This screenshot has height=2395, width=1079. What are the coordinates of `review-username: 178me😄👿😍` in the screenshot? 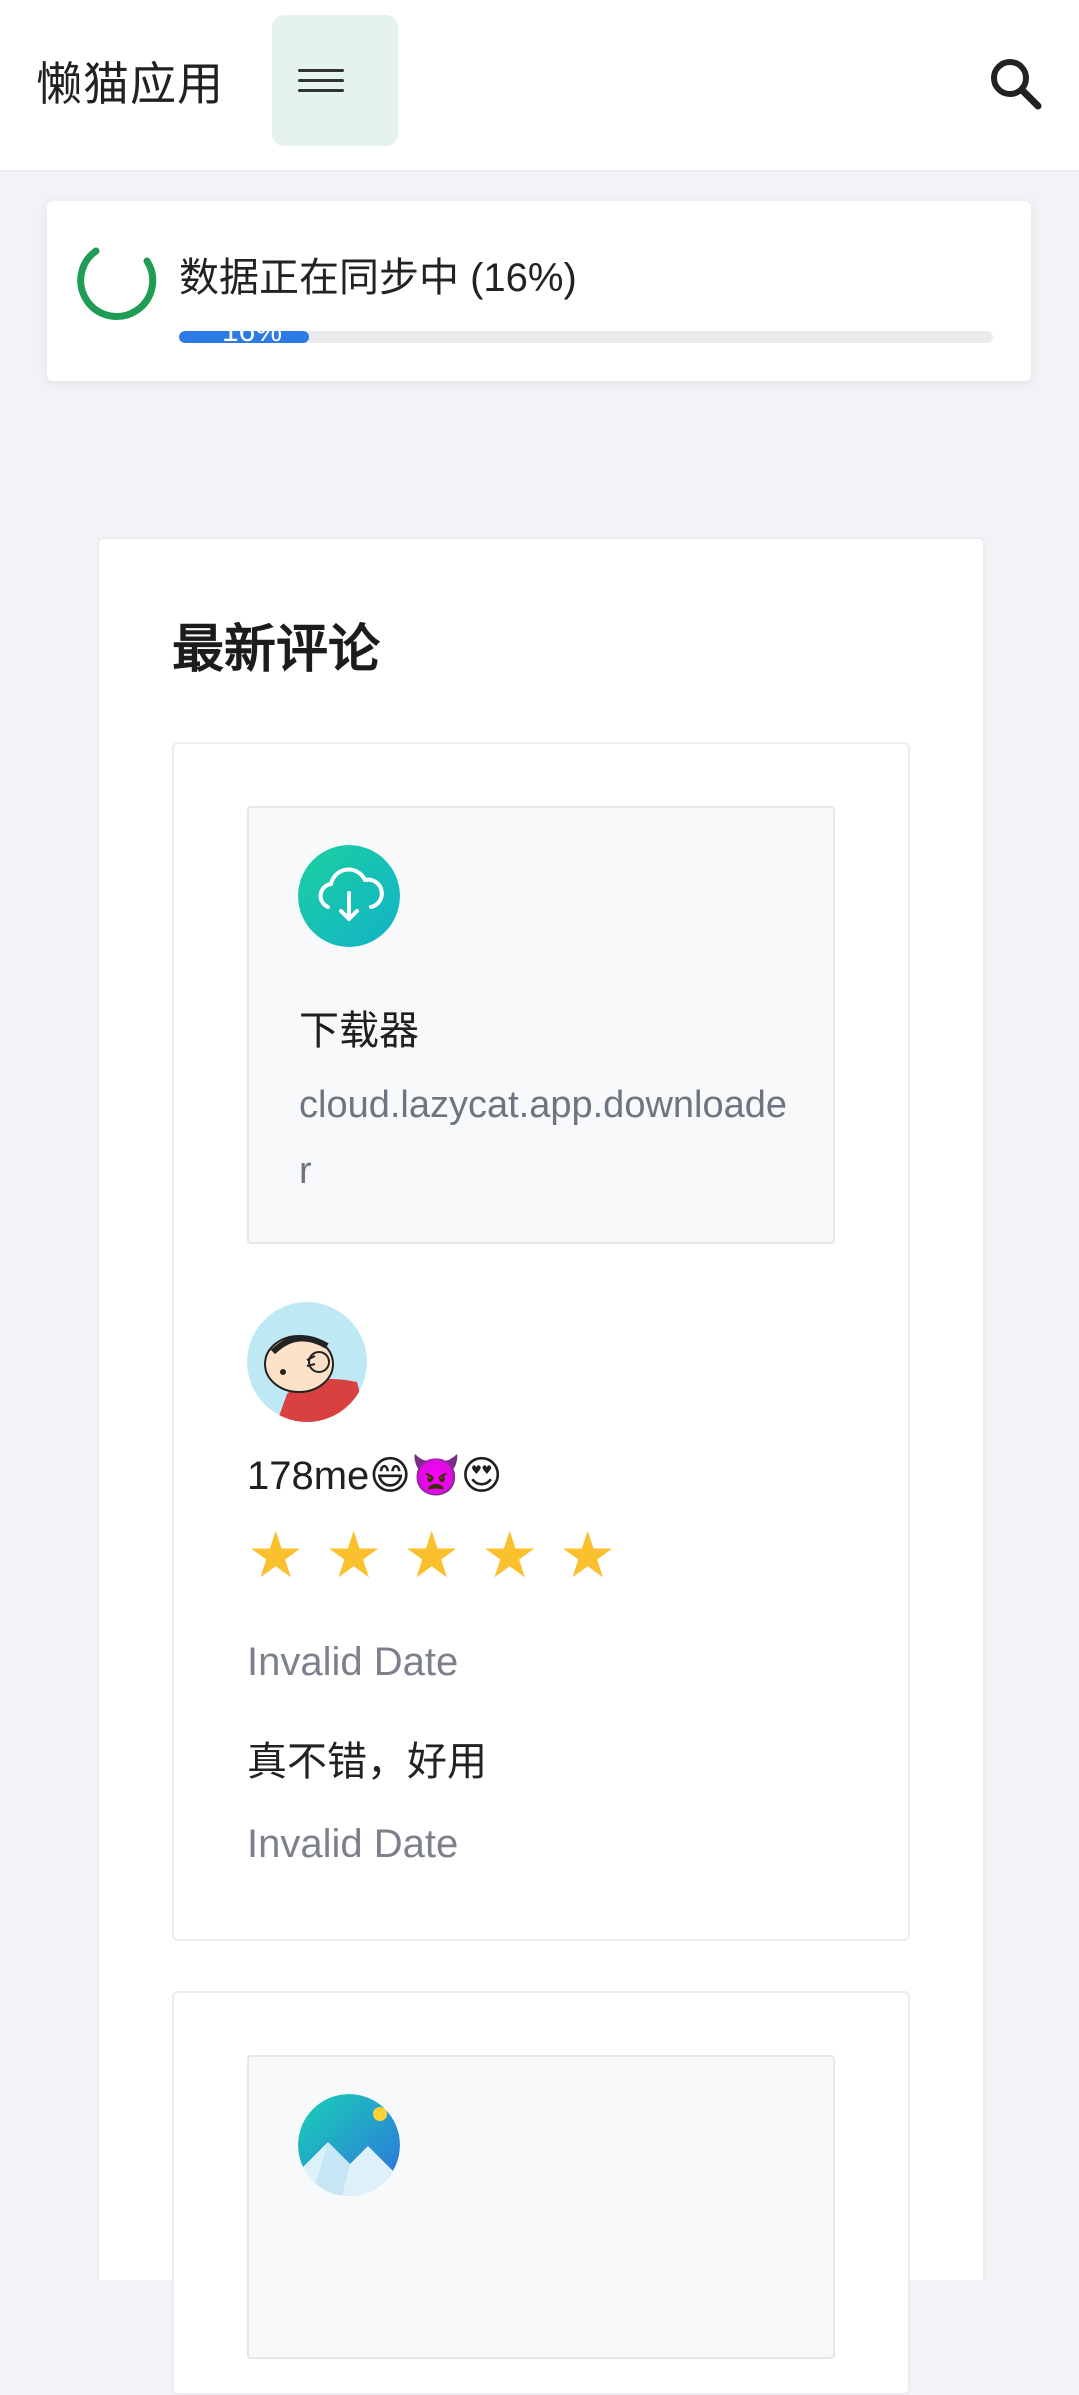 It's located at (375, 1476).